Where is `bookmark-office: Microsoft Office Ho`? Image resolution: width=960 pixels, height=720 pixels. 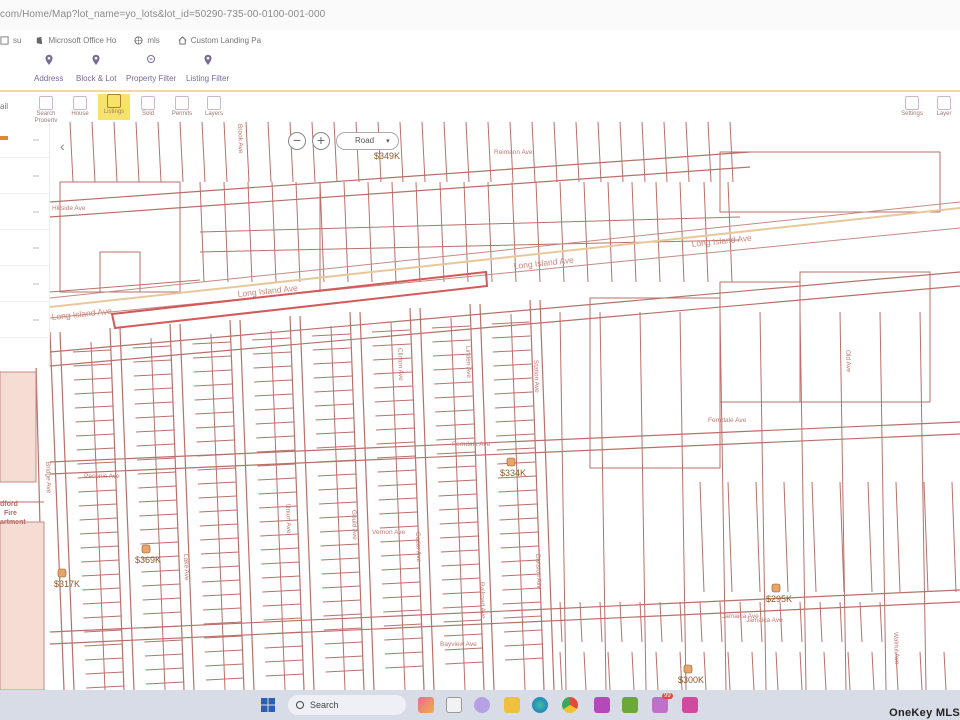
bookmark-office: Microsoft Office Ho is located at coordinates (75, 40).